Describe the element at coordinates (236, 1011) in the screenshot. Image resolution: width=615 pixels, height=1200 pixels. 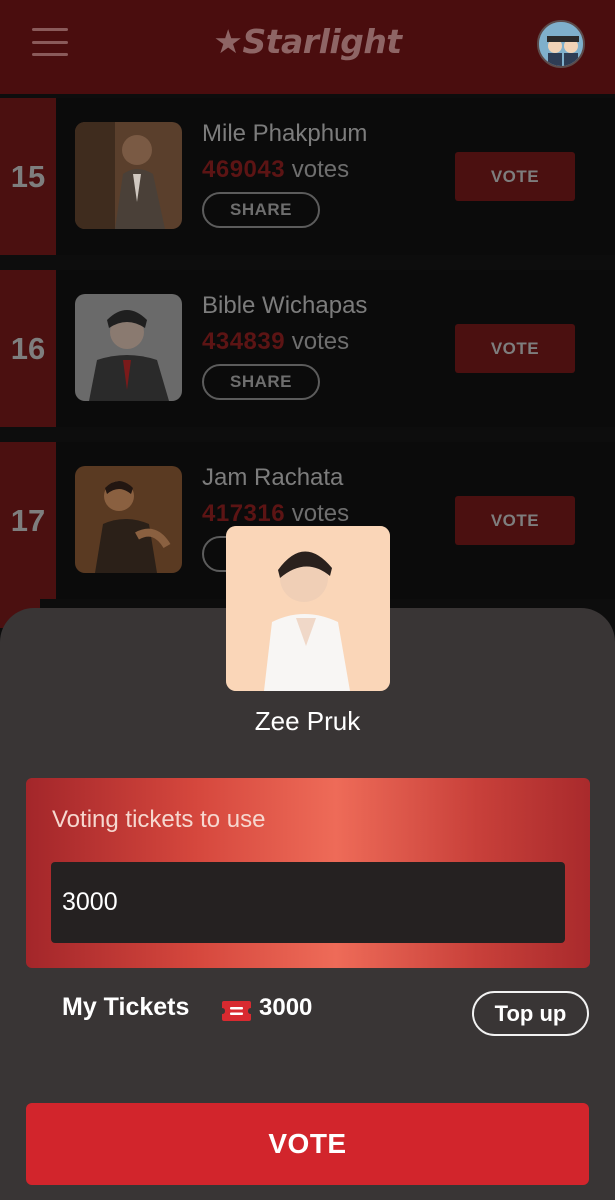
I see `ticket-icon` at that location.